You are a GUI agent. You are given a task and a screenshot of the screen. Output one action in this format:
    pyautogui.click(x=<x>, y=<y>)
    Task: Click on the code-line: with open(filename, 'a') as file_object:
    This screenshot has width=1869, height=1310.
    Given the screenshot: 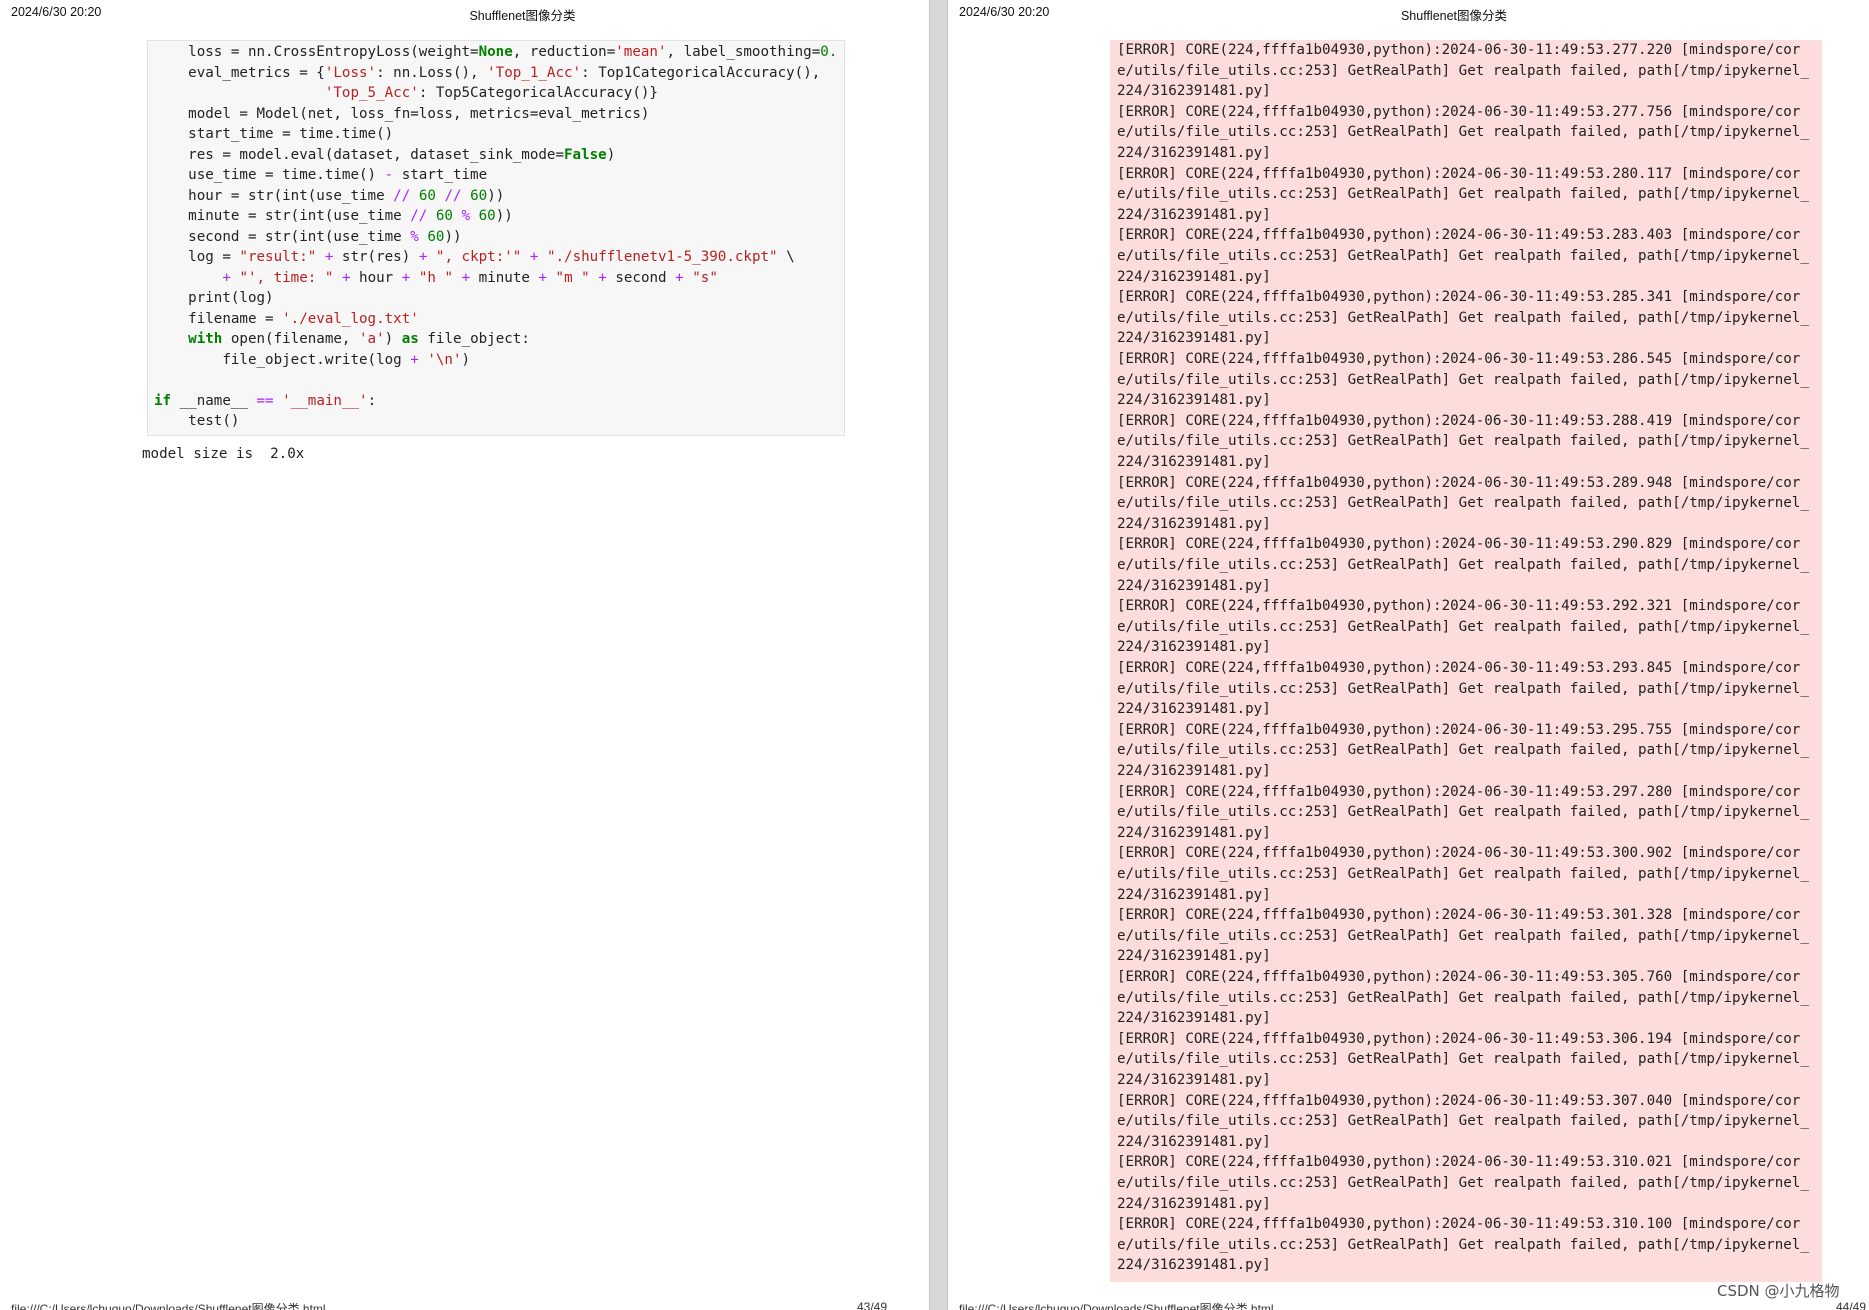 What is the action you would take?
    pyautogui.click(x=342, y=339)
    